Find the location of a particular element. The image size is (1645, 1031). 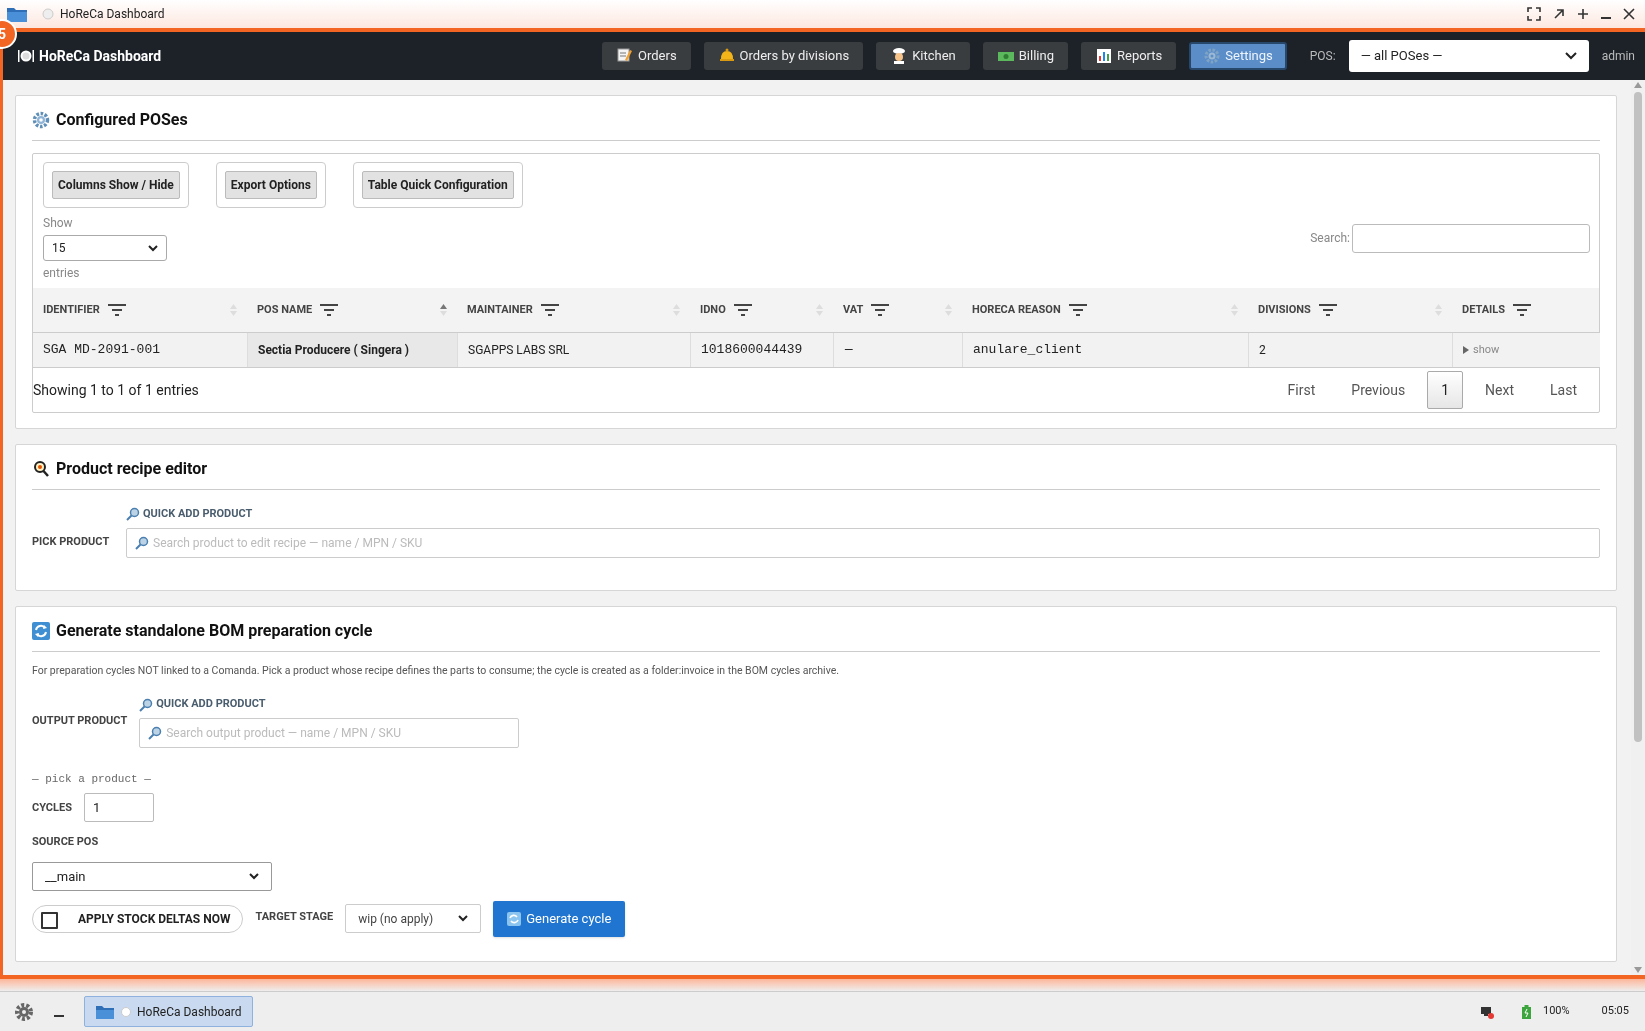

table-info: Showing 1 to 1 of 1 entries is located at coordinates (116, 390).